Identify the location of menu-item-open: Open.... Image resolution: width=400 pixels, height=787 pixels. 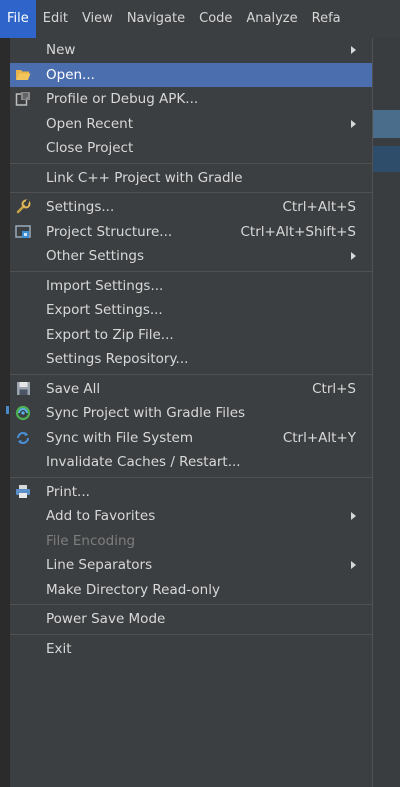
(191, 74).